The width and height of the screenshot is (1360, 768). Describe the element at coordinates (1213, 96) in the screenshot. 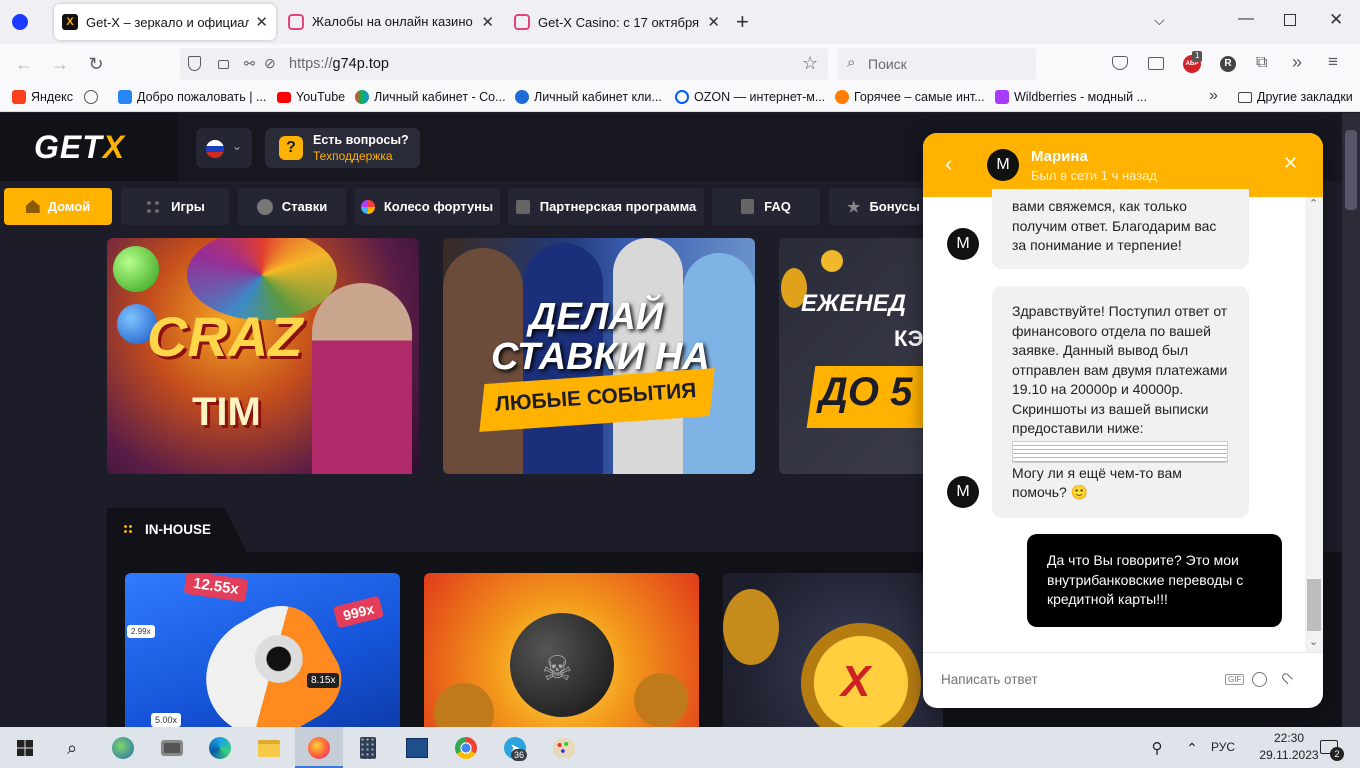

I see `bookmarks-overflow-icon: »` at that location.